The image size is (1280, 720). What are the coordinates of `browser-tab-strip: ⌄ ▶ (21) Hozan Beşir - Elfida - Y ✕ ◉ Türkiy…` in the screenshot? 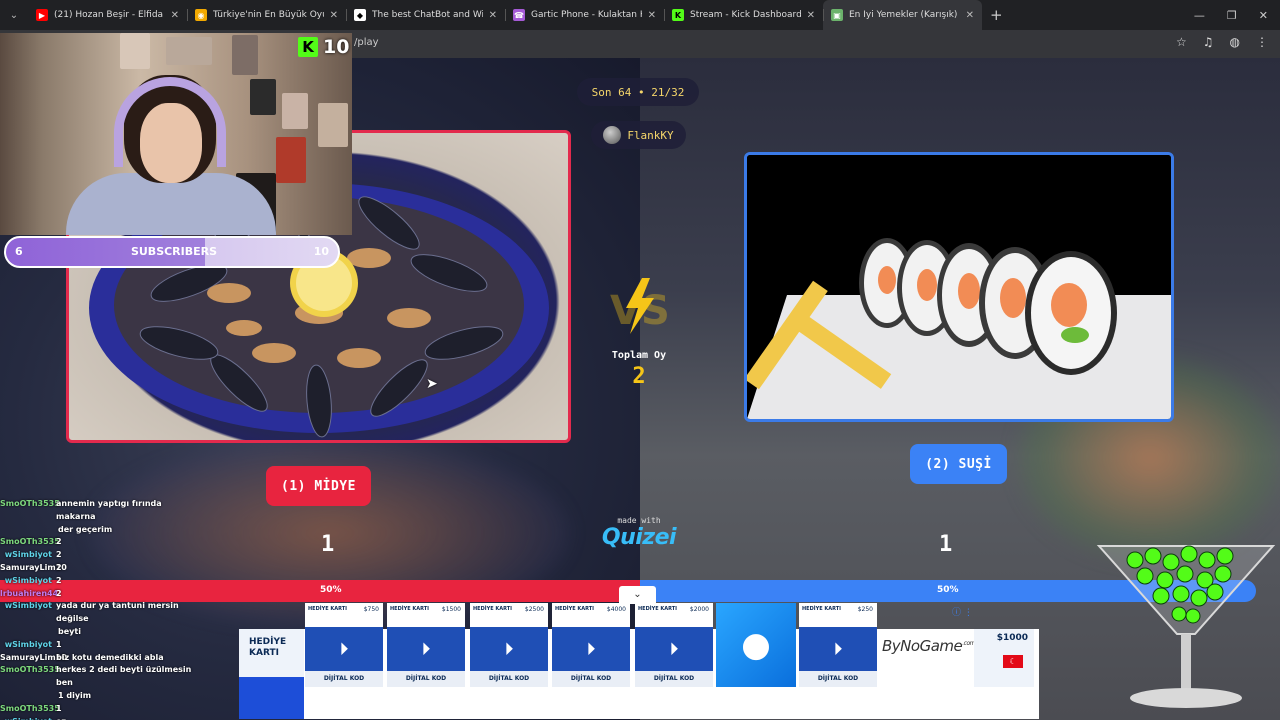 It's located at (640, 15).